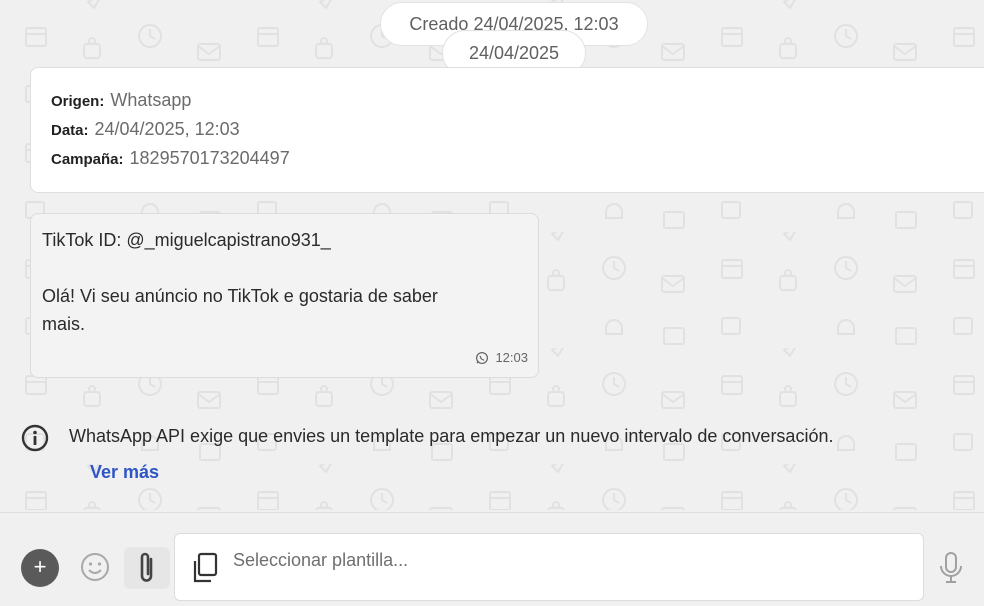 The height and width of the screenshot is (606, 984). Describe the element at coordinates (482, 357) in the screenshot. I see `whatsapp-icon` at that location.